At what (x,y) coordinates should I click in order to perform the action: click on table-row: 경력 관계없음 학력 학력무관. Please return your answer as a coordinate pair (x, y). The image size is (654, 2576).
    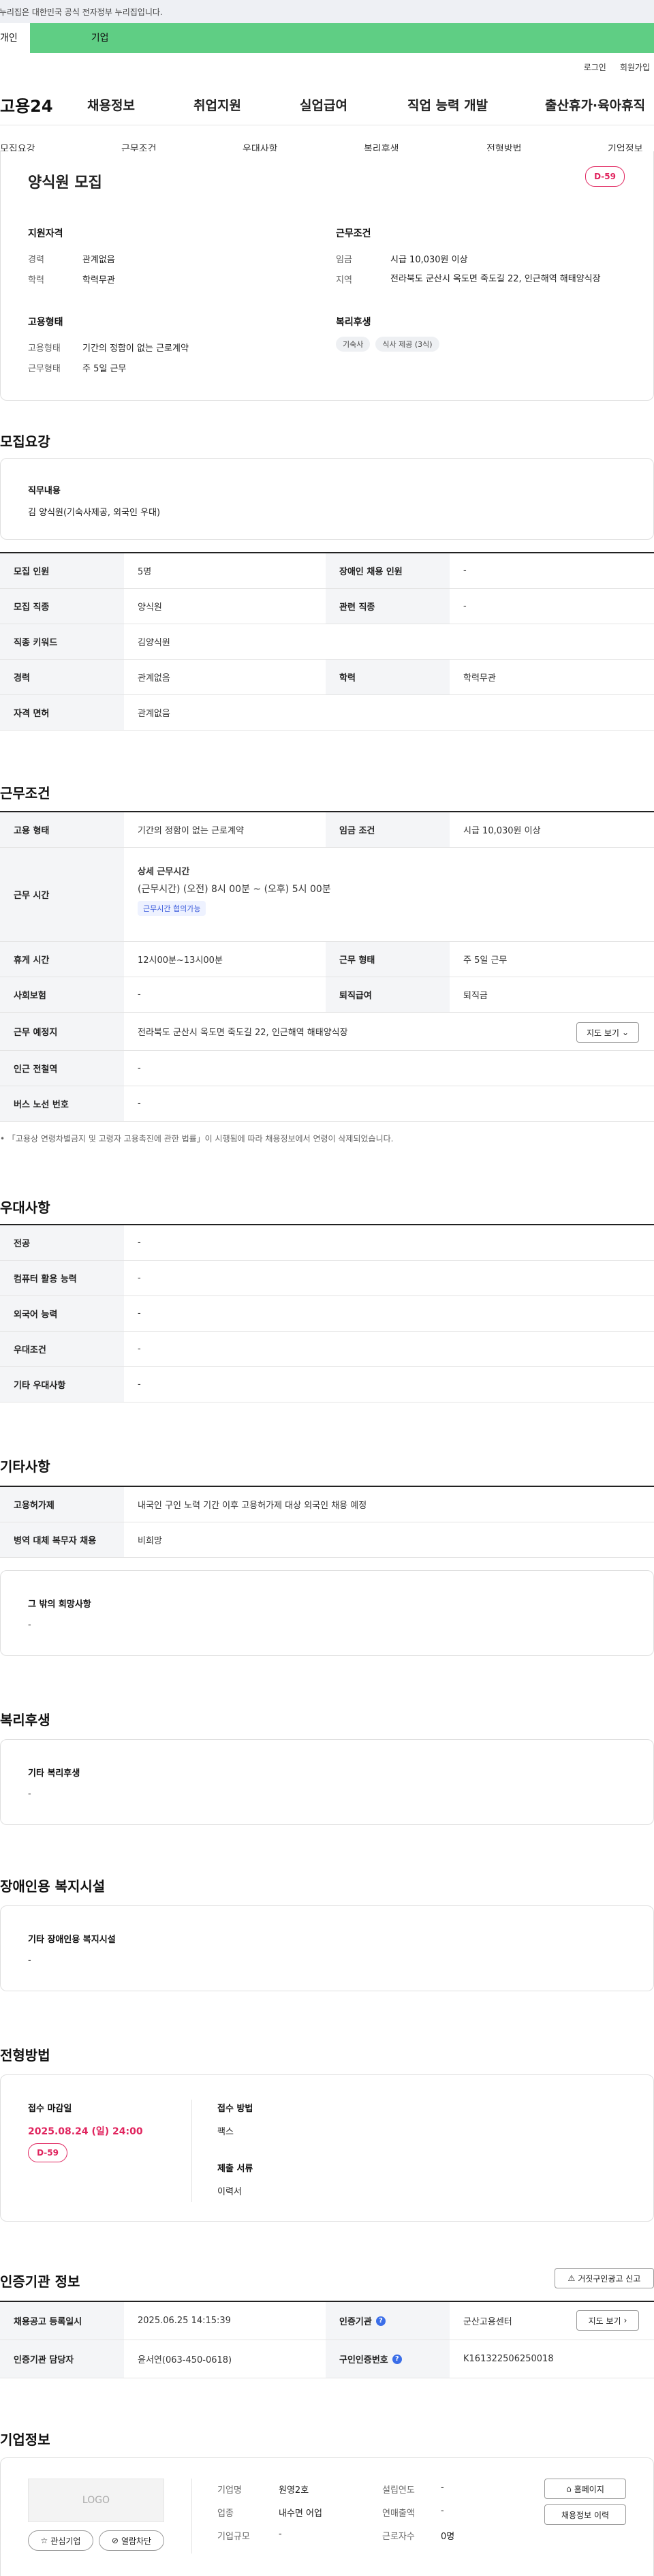
    Looking at the image, I should click on (327, 677).